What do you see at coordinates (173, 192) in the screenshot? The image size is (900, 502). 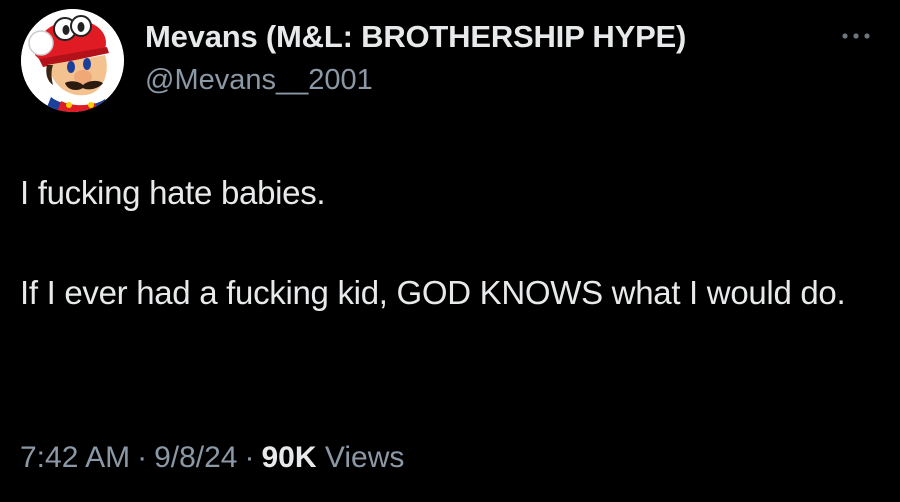 I see `tweet-paragraph: I fucking hate babies.` at bounding box center [173, 192].